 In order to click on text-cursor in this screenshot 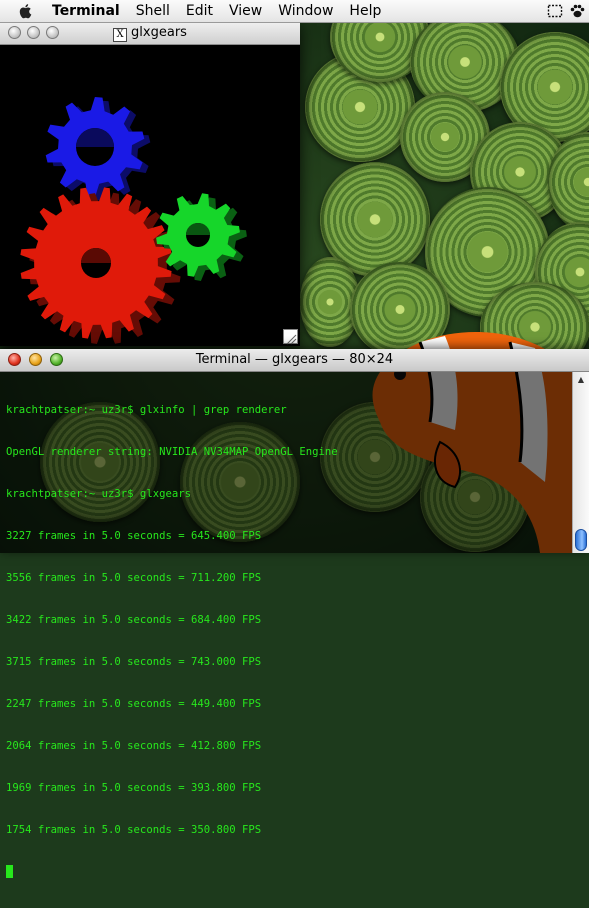, I will do `click(9, 871)`.